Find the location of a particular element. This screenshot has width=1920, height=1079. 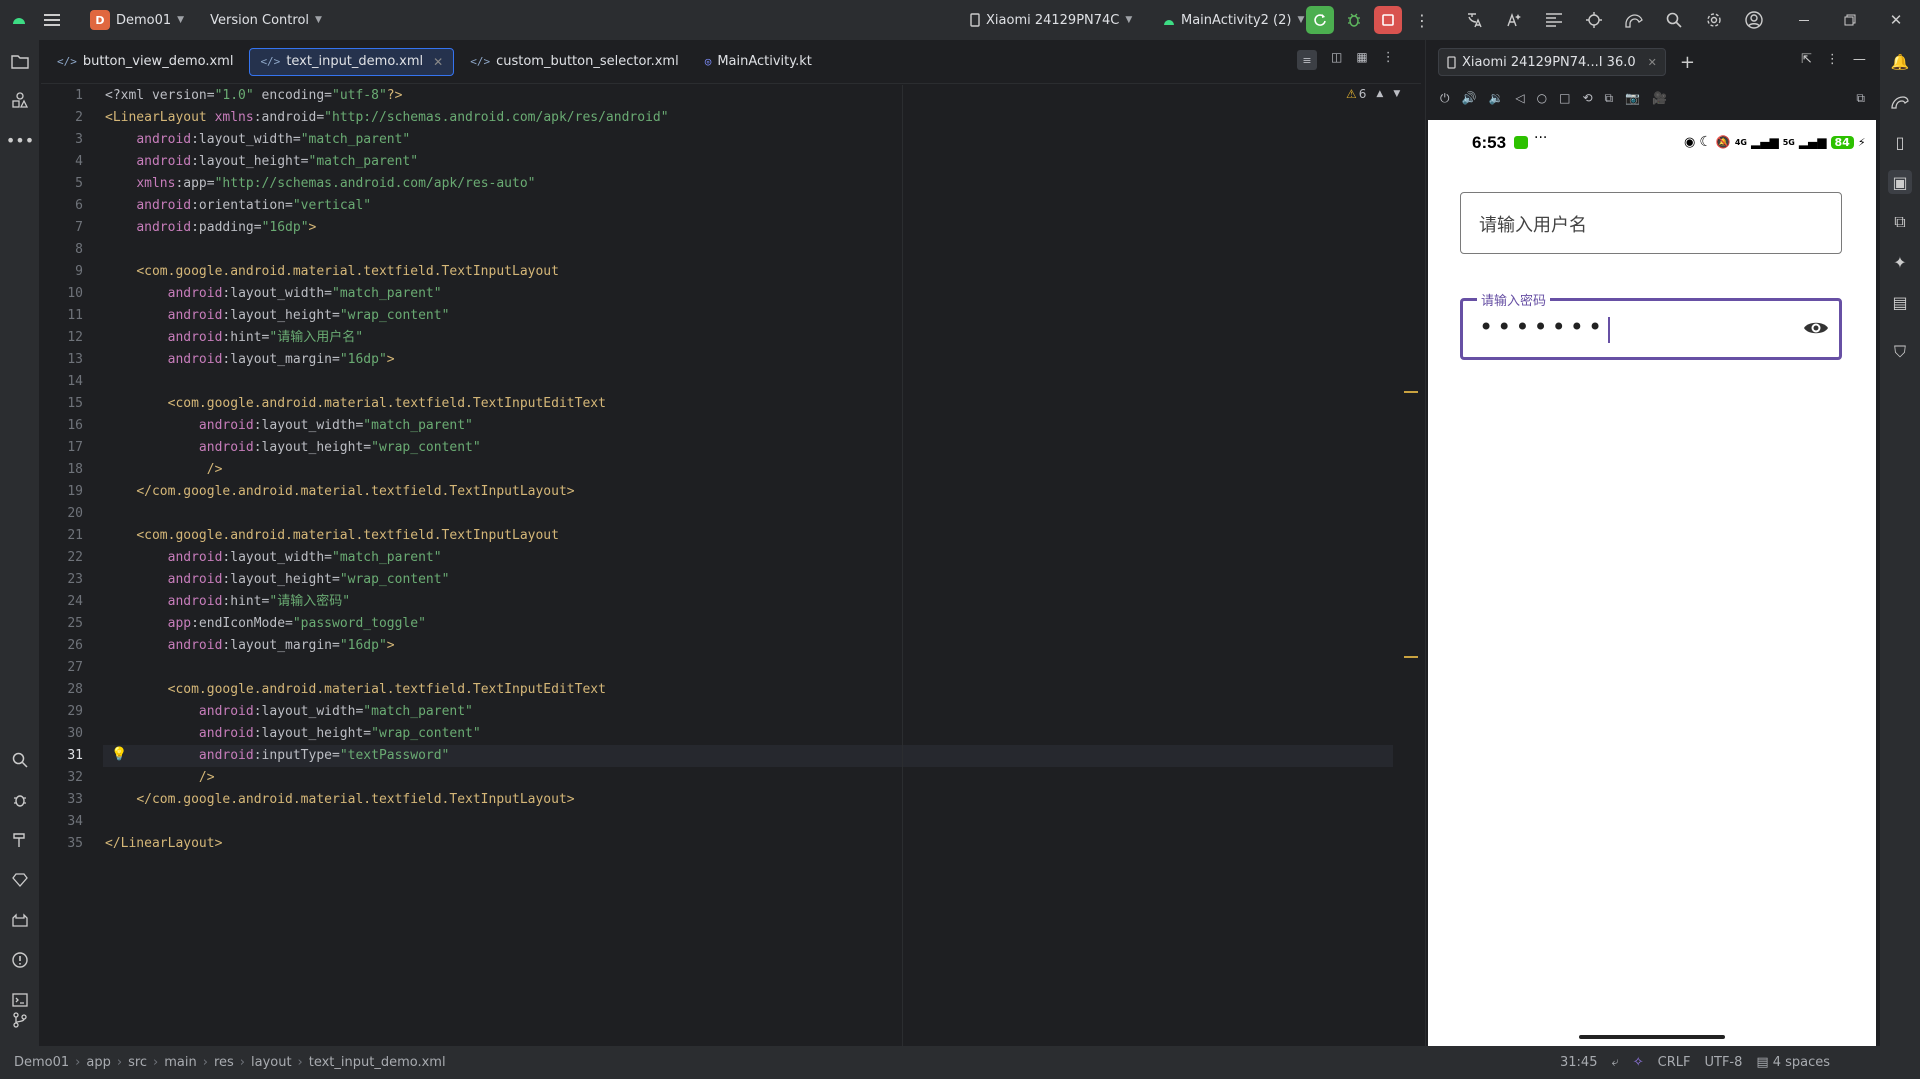

breadcrumb-item: src is located at coordinates (137, 1062).